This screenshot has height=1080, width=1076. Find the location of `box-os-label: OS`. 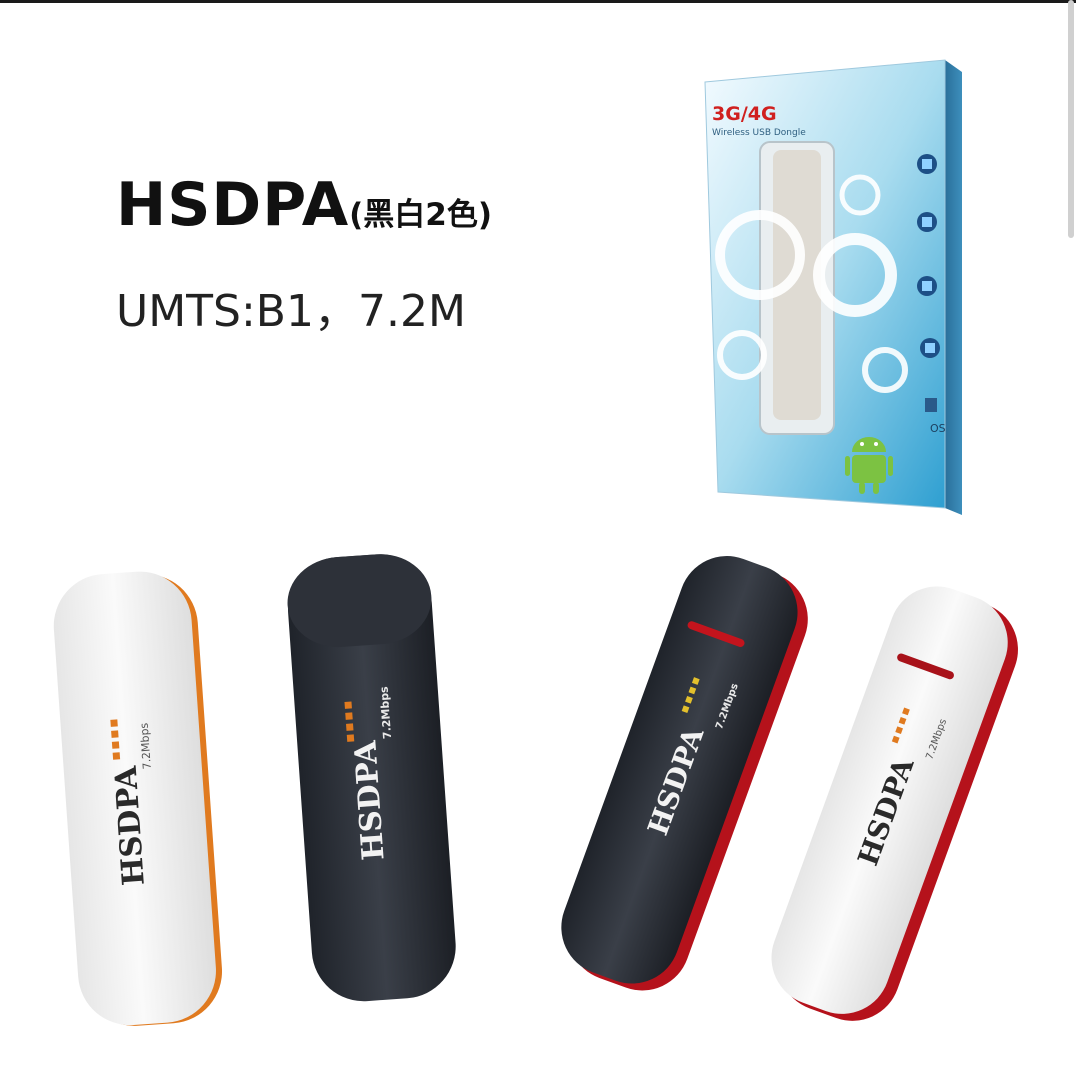

box-os-label: OS is located at coordinates (938, 428).